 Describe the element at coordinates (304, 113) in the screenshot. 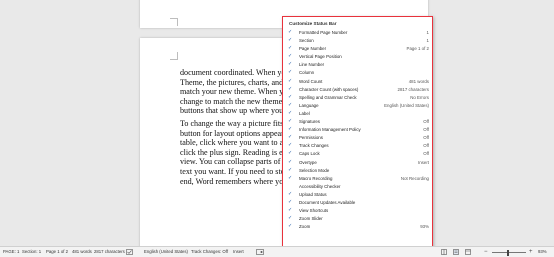

I see `menu-item-label: Label` at that location.